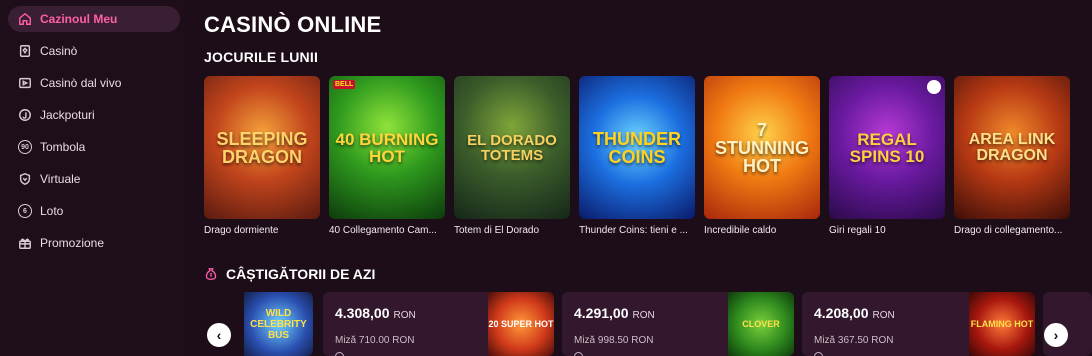 The width and height of the screenshot is (1092, 356). What do you see at coordinates (94, 211) in the screenshot?
I see `sidebar-item-loto: 6 Loto` at bounding box center [94, 211].